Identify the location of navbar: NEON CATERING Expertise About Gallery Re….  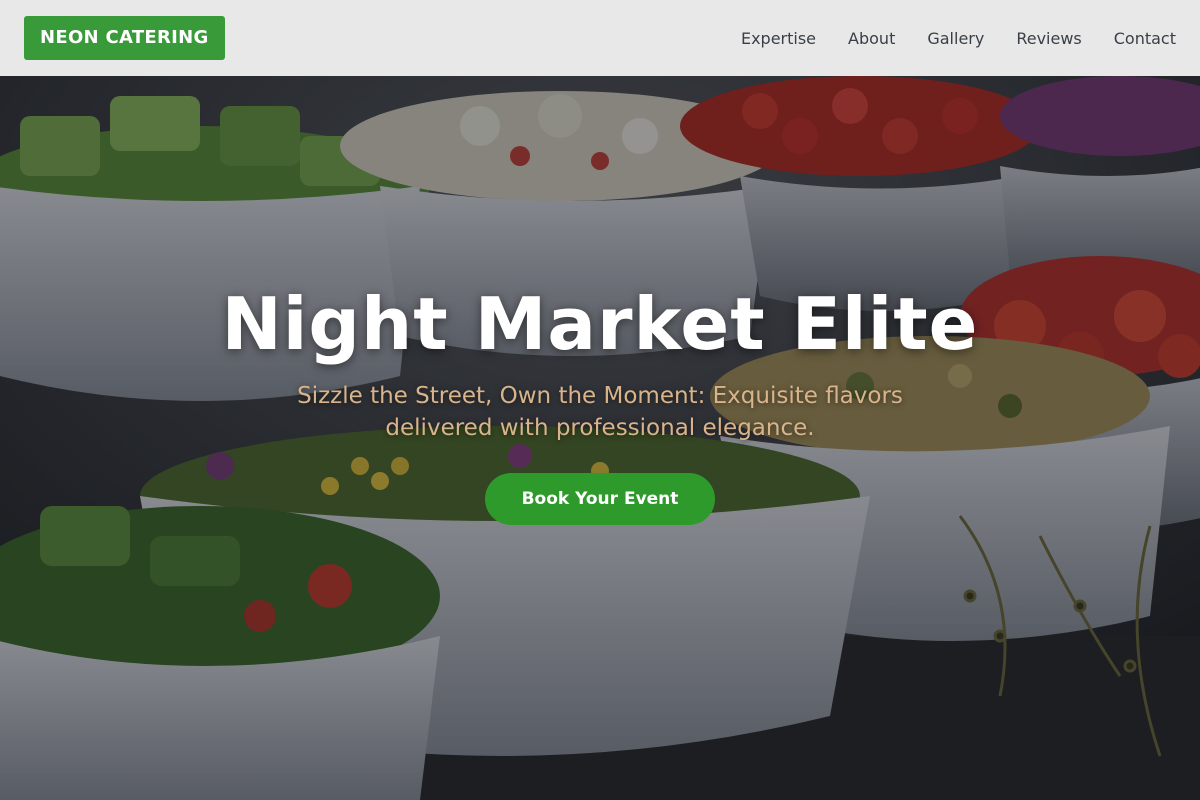
(600, 38).